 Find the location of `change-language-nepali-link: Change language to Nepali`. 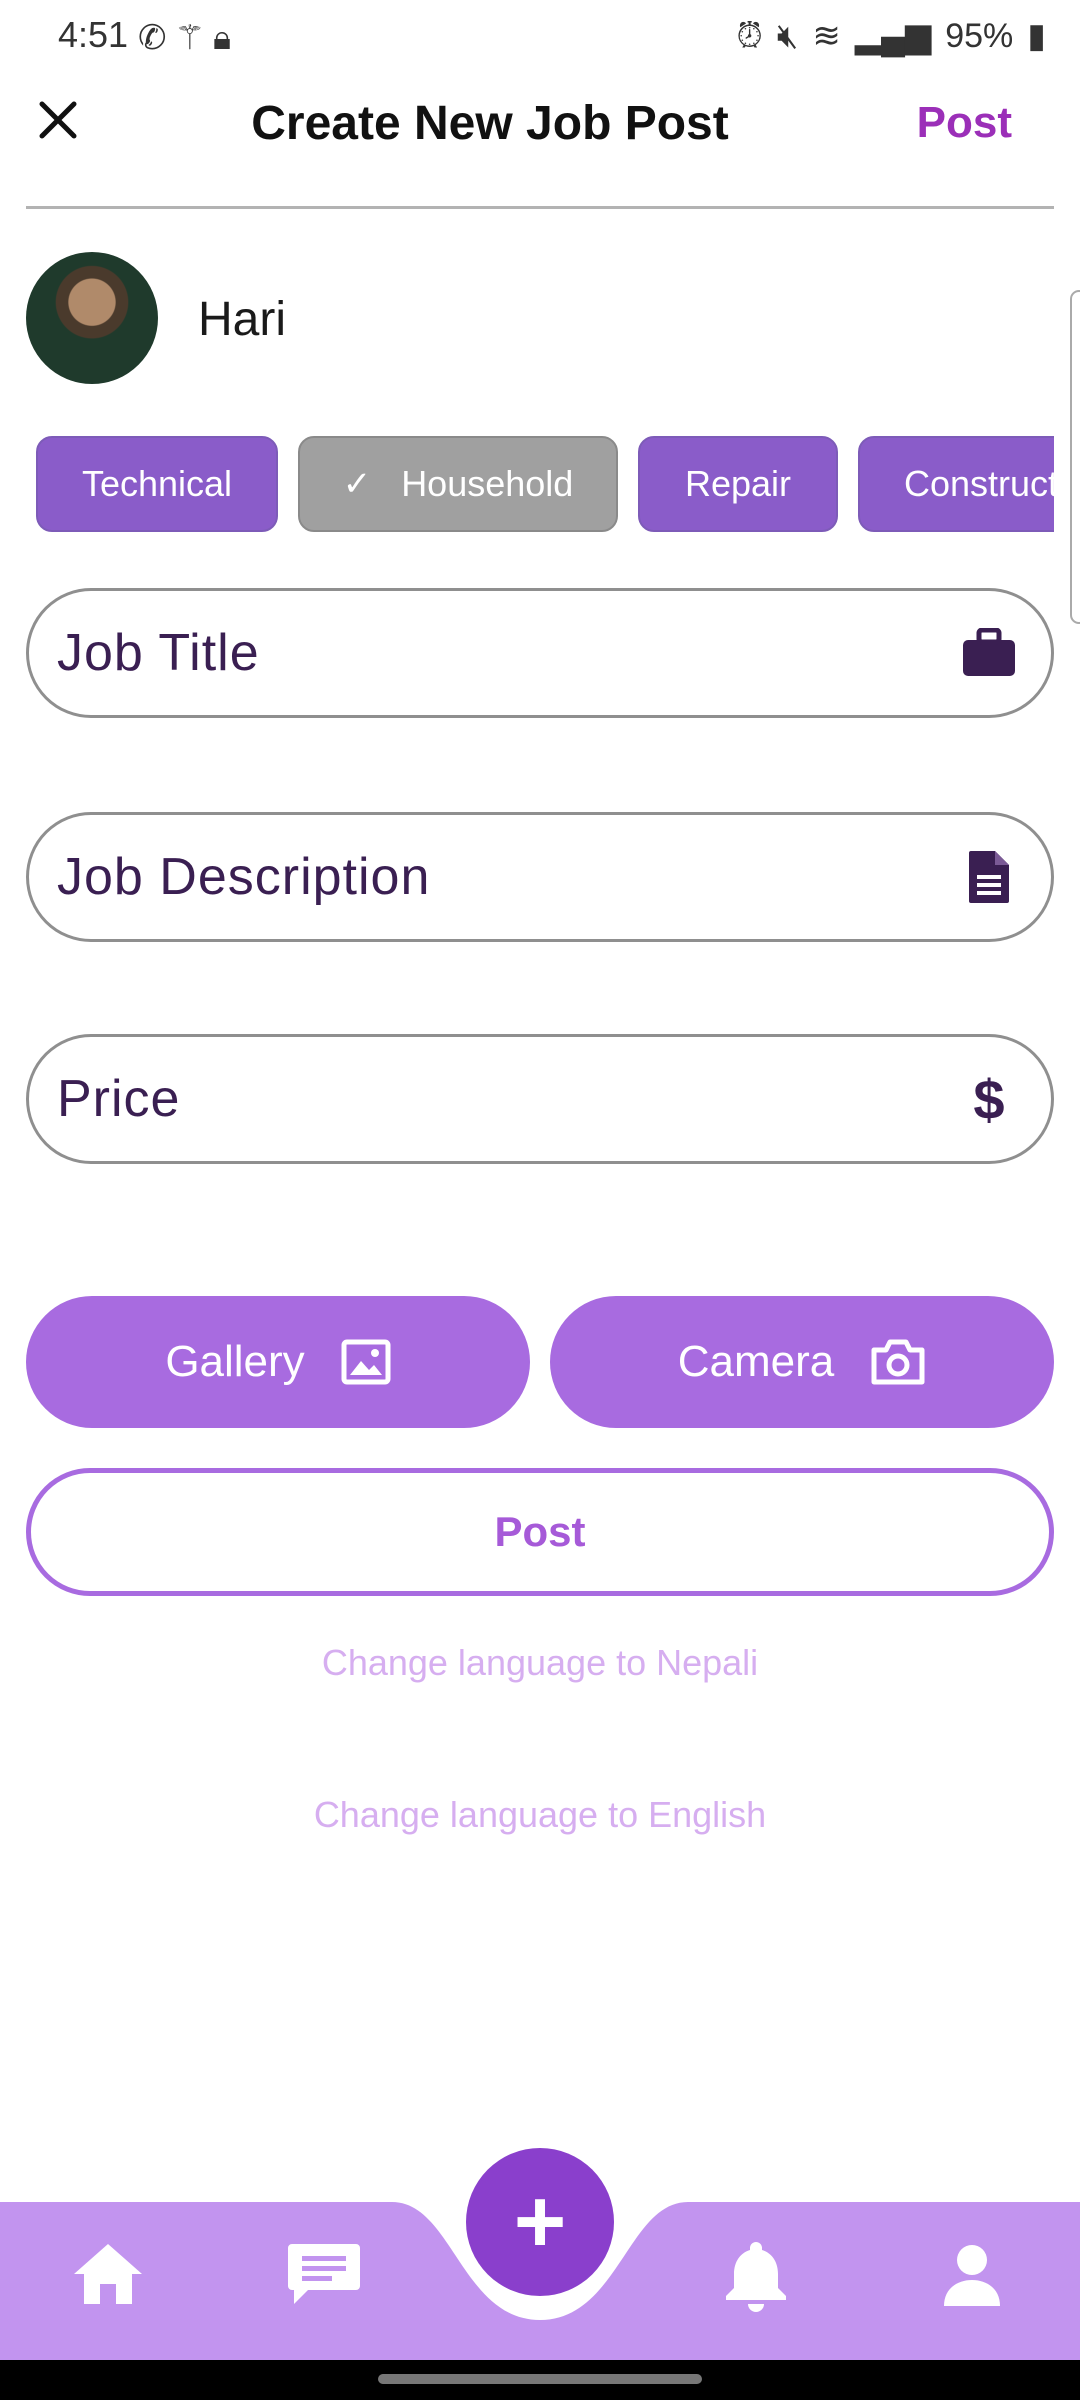

change-language-nepali-link: Change language to Nepali is located at coordinates (540, 1663).